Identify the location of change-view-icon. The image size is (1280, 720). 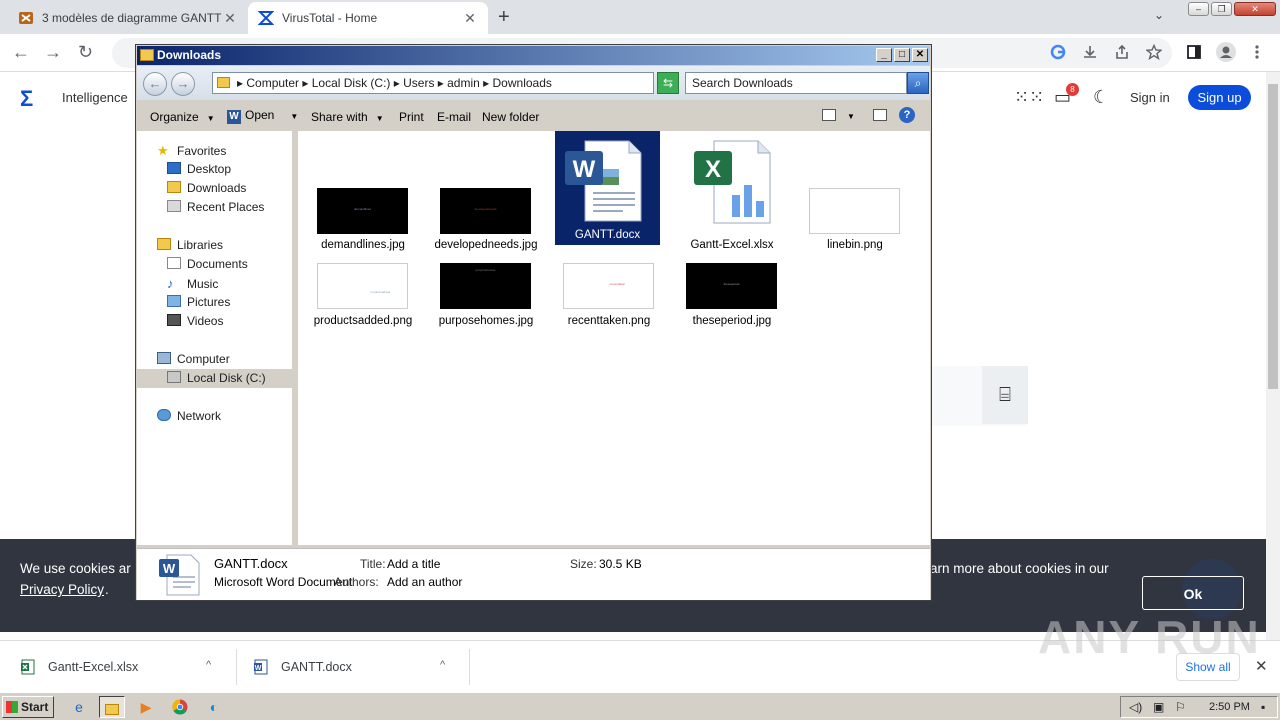
(829, 115).